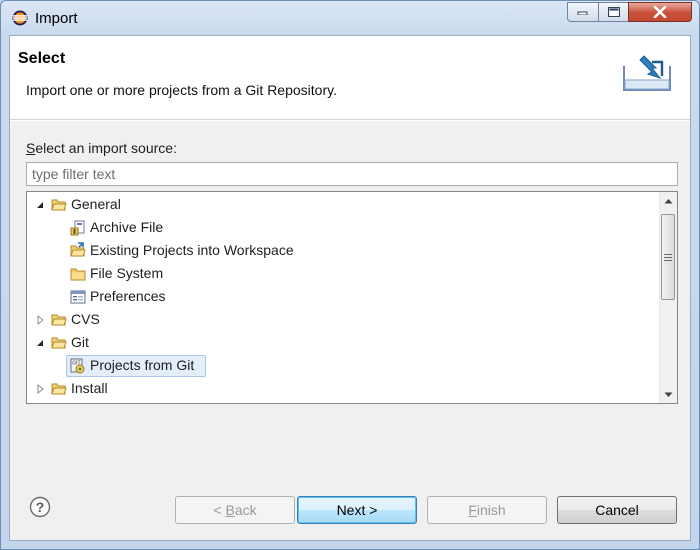  Describe the element at coordinates (96, 204) in the screenshot. I see `tree-item-label: General` at that location.